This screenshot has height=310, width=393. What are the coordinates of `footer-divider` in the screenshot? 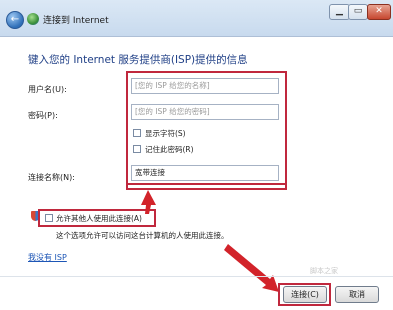 It's located at (196, 276).